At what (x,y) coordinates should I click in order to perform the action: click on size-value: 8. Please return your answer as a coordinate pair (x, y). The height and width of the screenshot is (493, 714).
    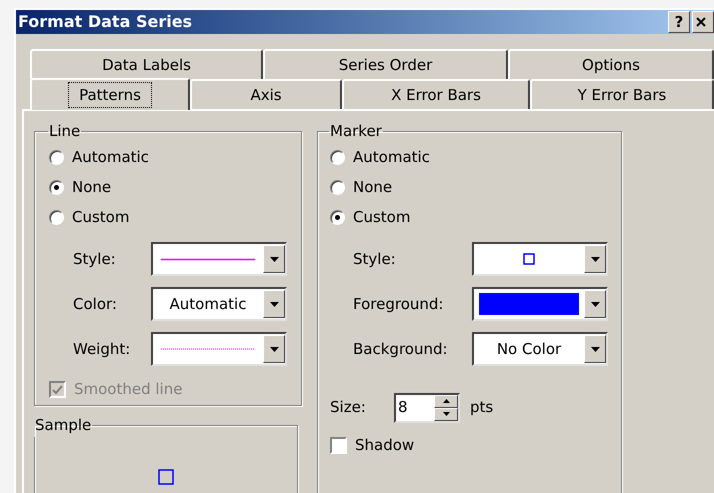
    Looking at the image, I should click on (403, 407).